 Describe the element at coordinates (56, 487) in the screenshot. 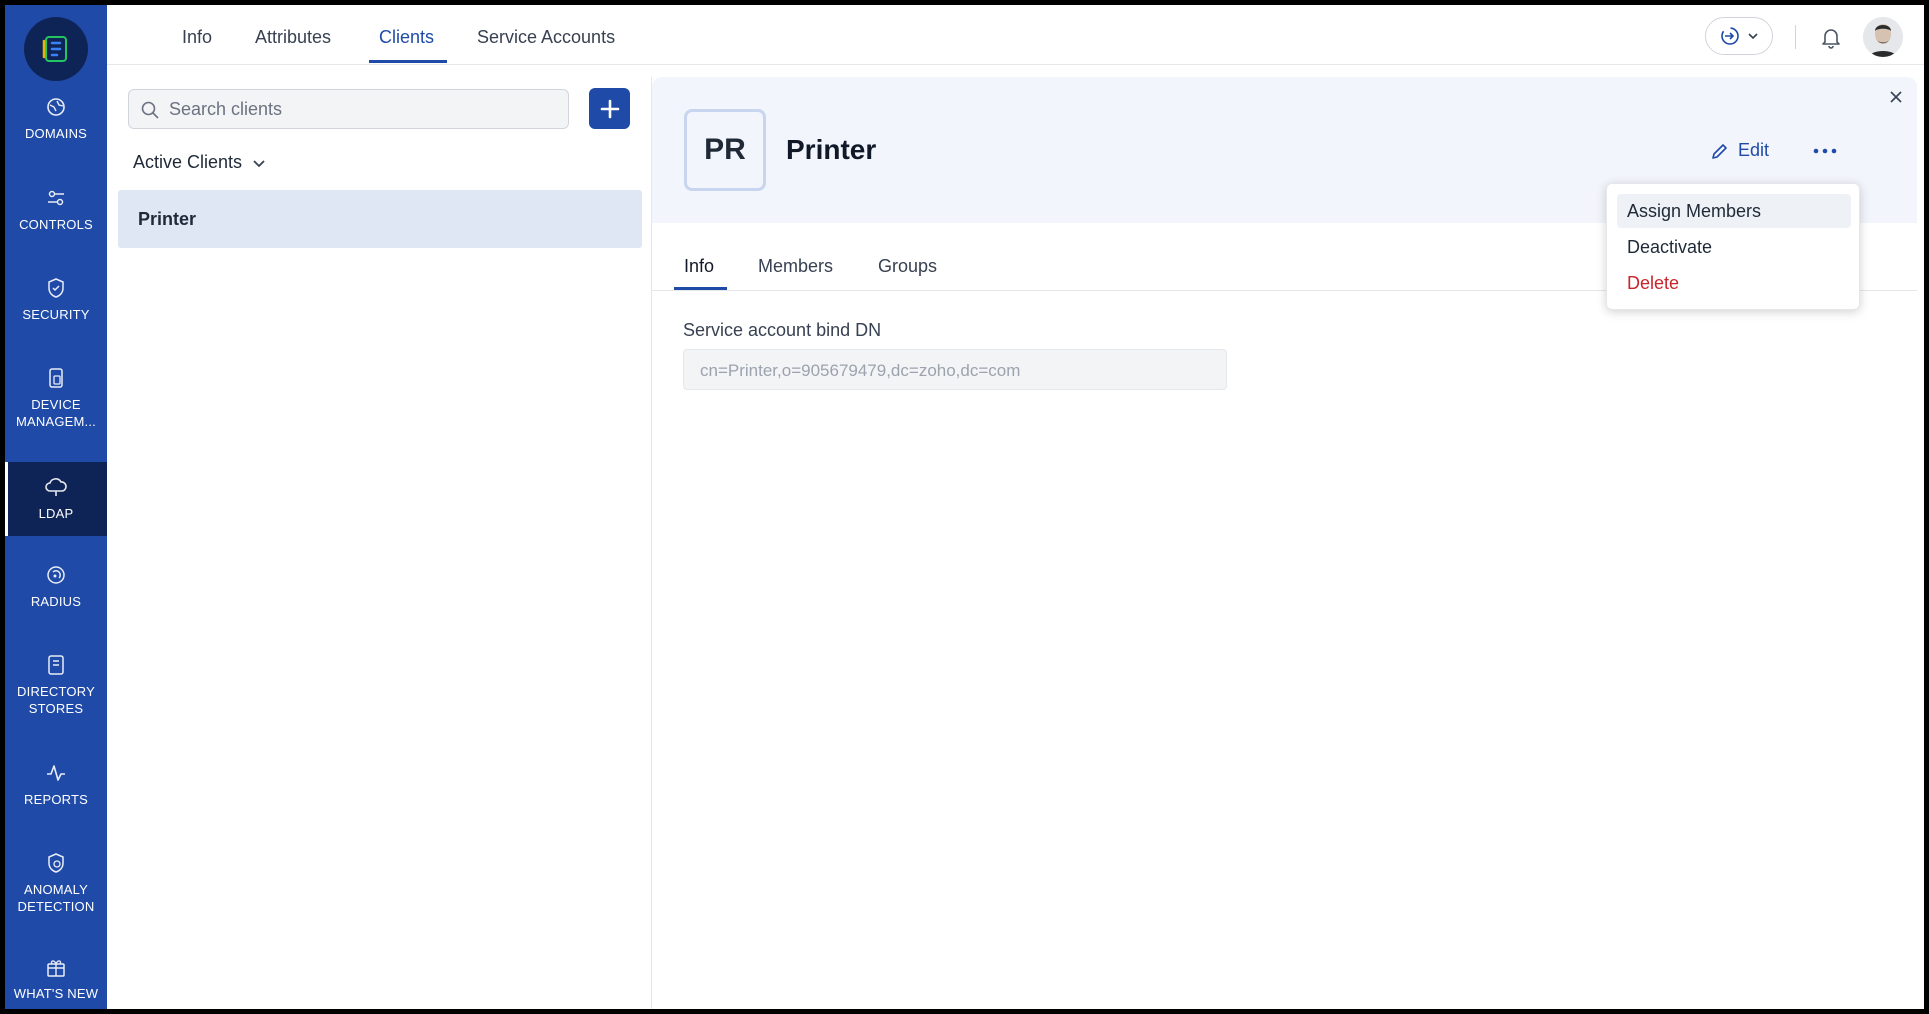

I see `cloud-icon` at that location.